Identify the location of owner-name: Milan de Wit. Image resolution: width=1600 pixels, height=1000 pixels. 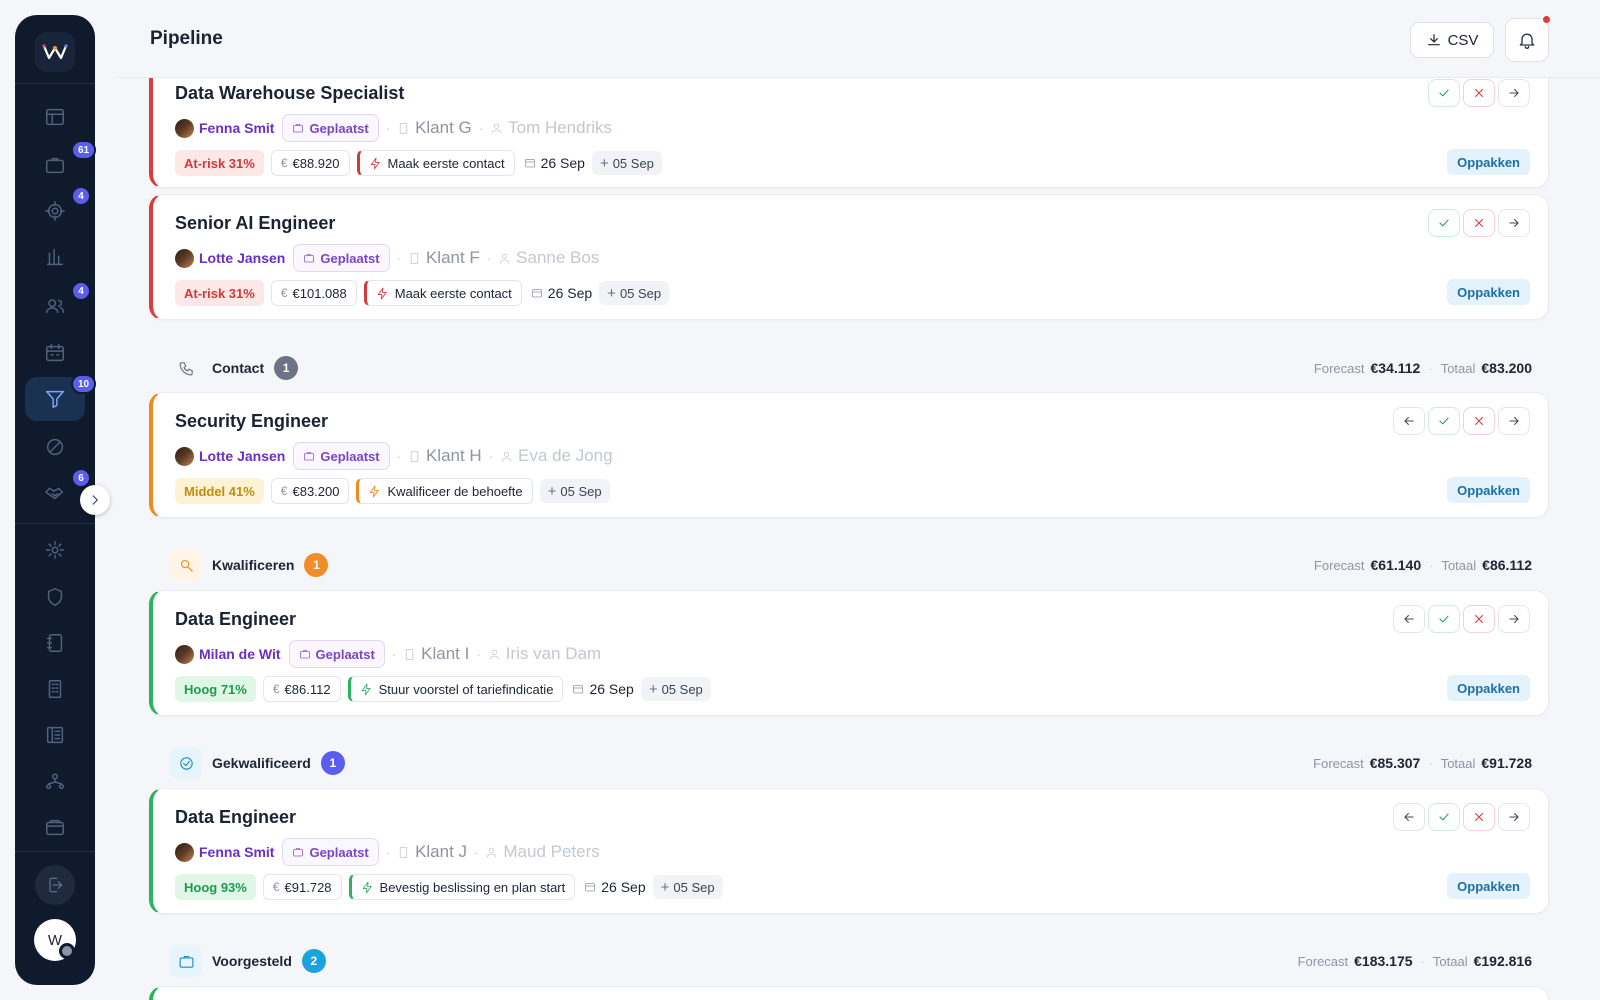
(240, 654).